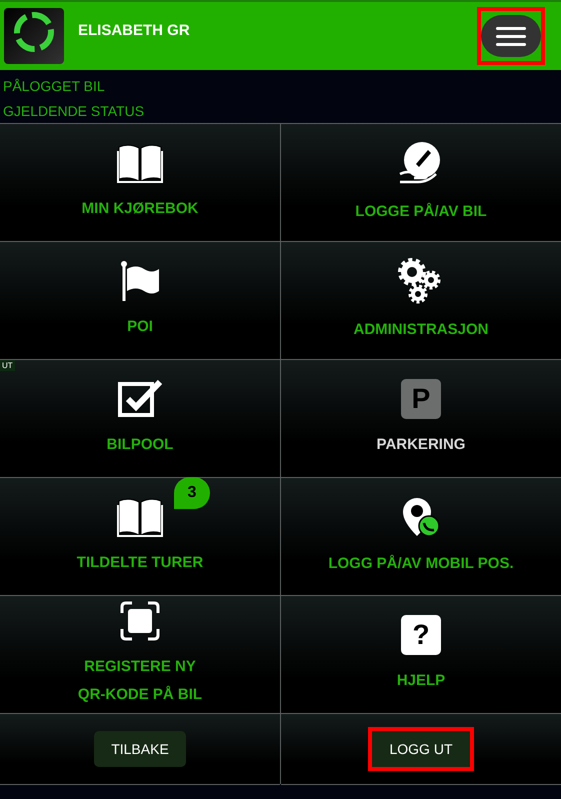 This screenshot has height=799, width=561. I want to click on menu-button, so click(511, 36).